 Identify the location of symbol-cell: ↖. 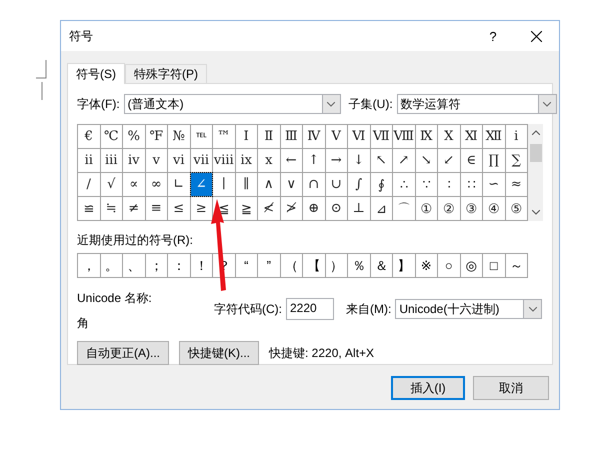
(381, 160).